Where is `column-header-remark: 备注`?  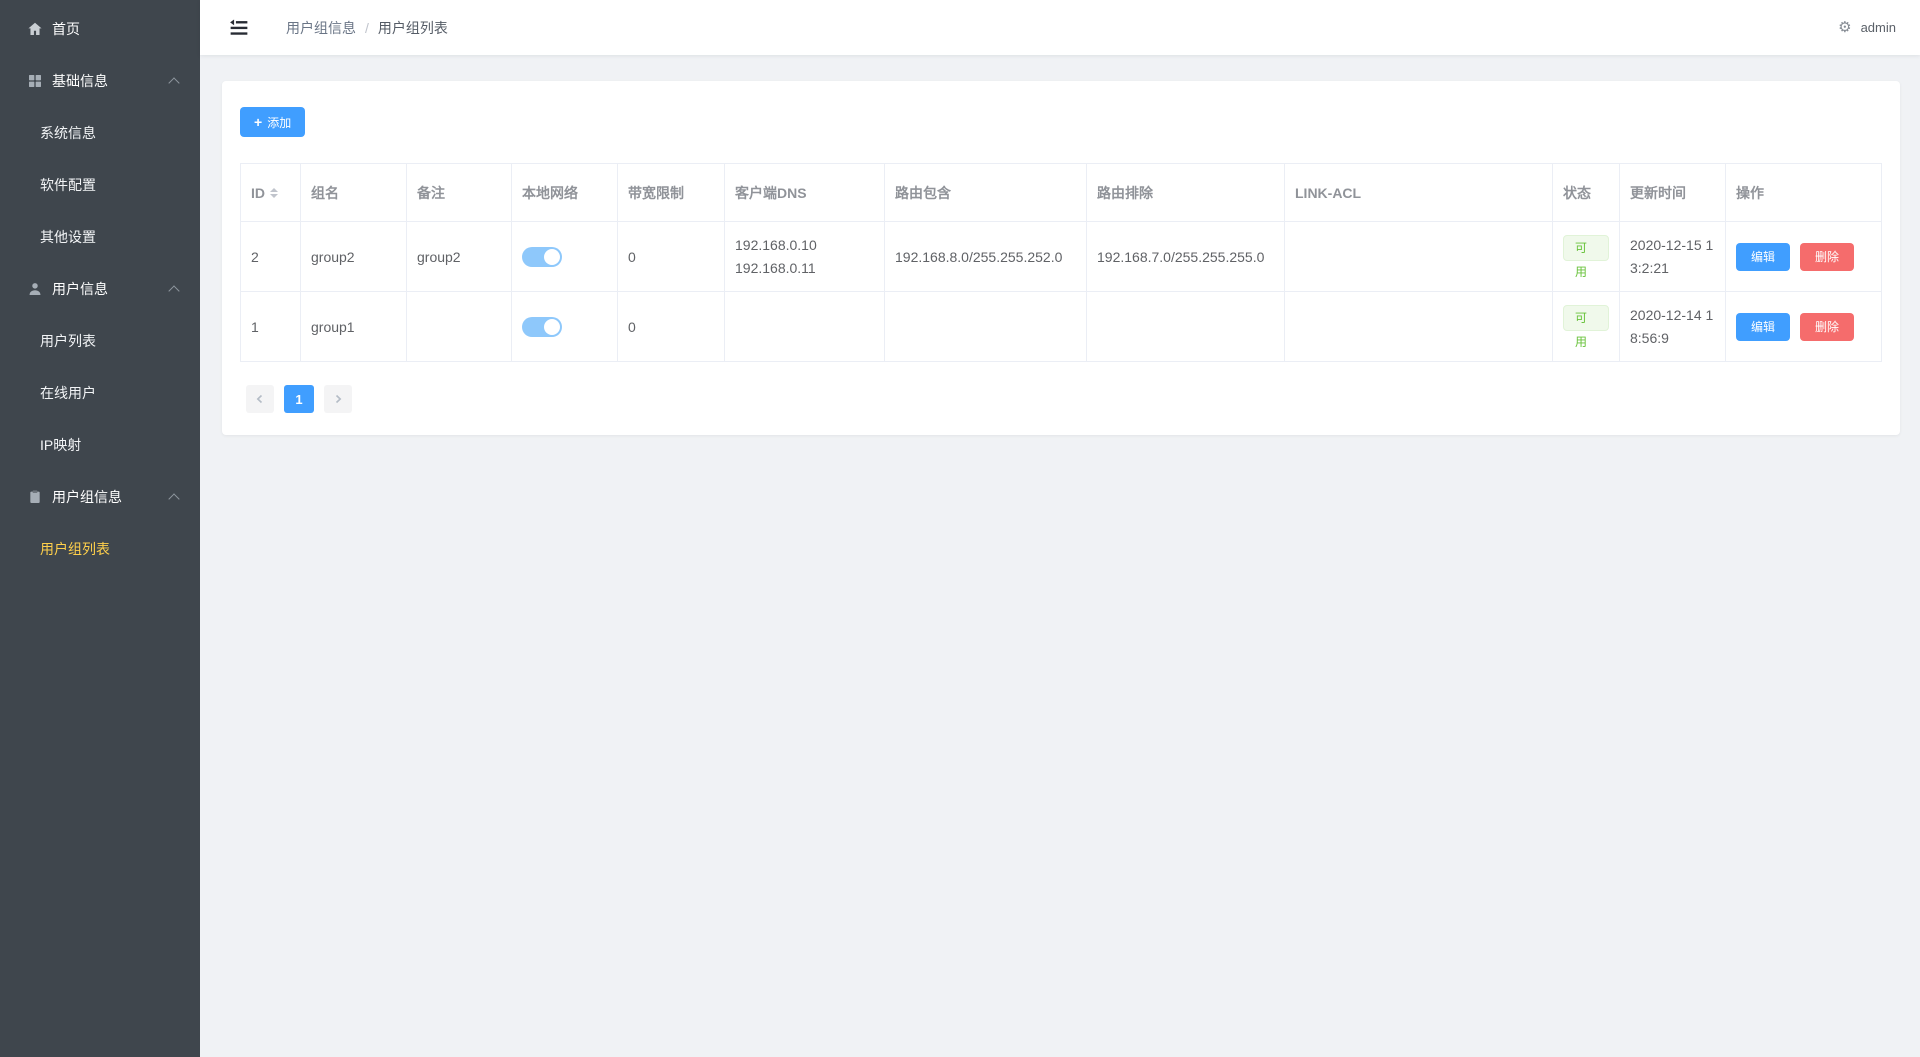 column-header-remark: 备注 is located at coordinates (459, 192).